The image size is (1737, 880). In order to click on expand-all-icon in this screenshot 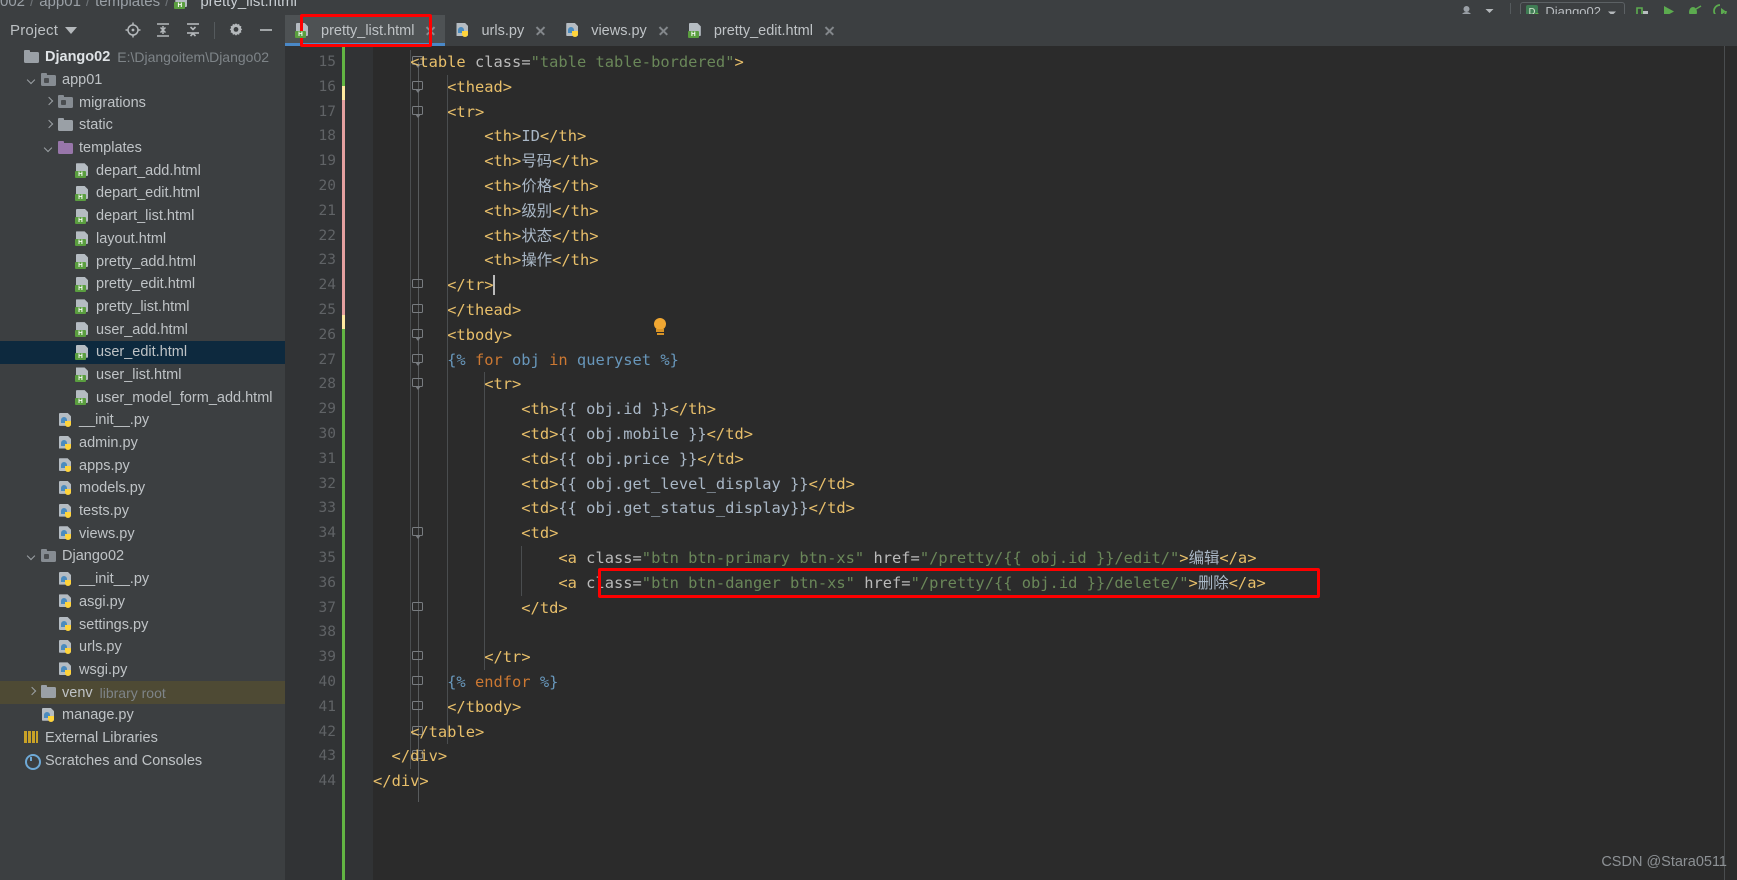, I will do `click(163, 30)`.